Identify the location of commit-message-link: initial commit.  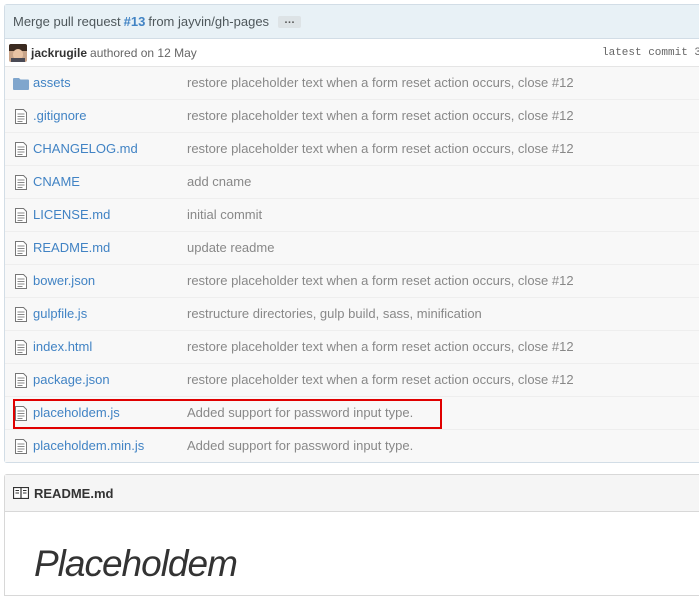
(224, 214).